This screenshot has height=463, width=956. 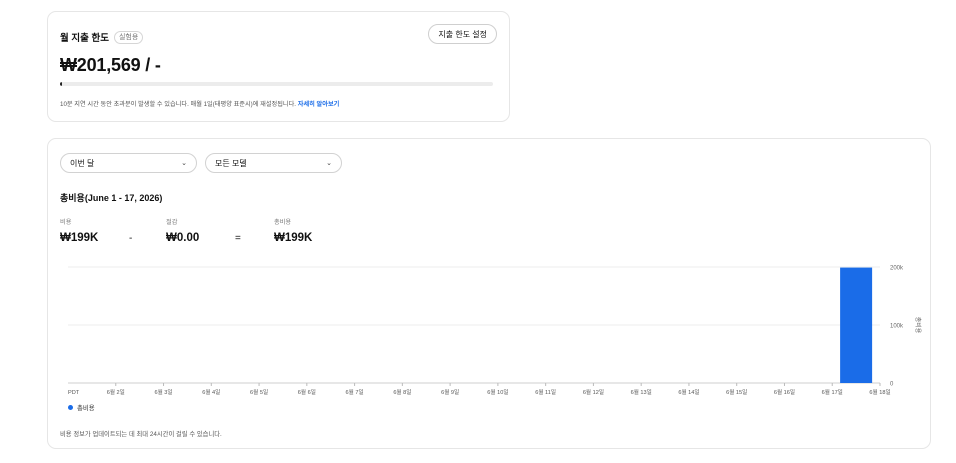 I want to click on bar, so click(x=856, y=325).